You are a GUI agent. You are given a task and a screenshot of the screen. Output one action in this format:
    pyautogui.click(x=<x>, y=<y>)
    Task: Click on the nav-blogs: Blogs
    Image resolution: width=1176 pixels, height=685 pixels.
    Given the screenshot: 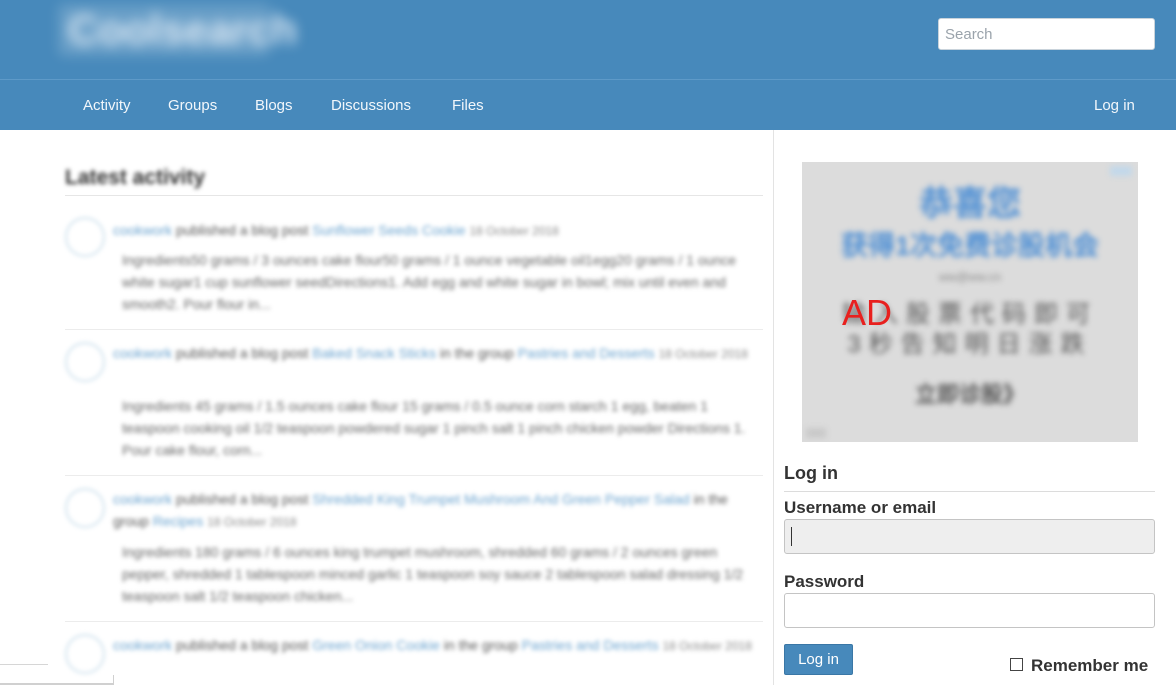 What is the action you would take?
    pyautogui.click(x=274, y=105)
    